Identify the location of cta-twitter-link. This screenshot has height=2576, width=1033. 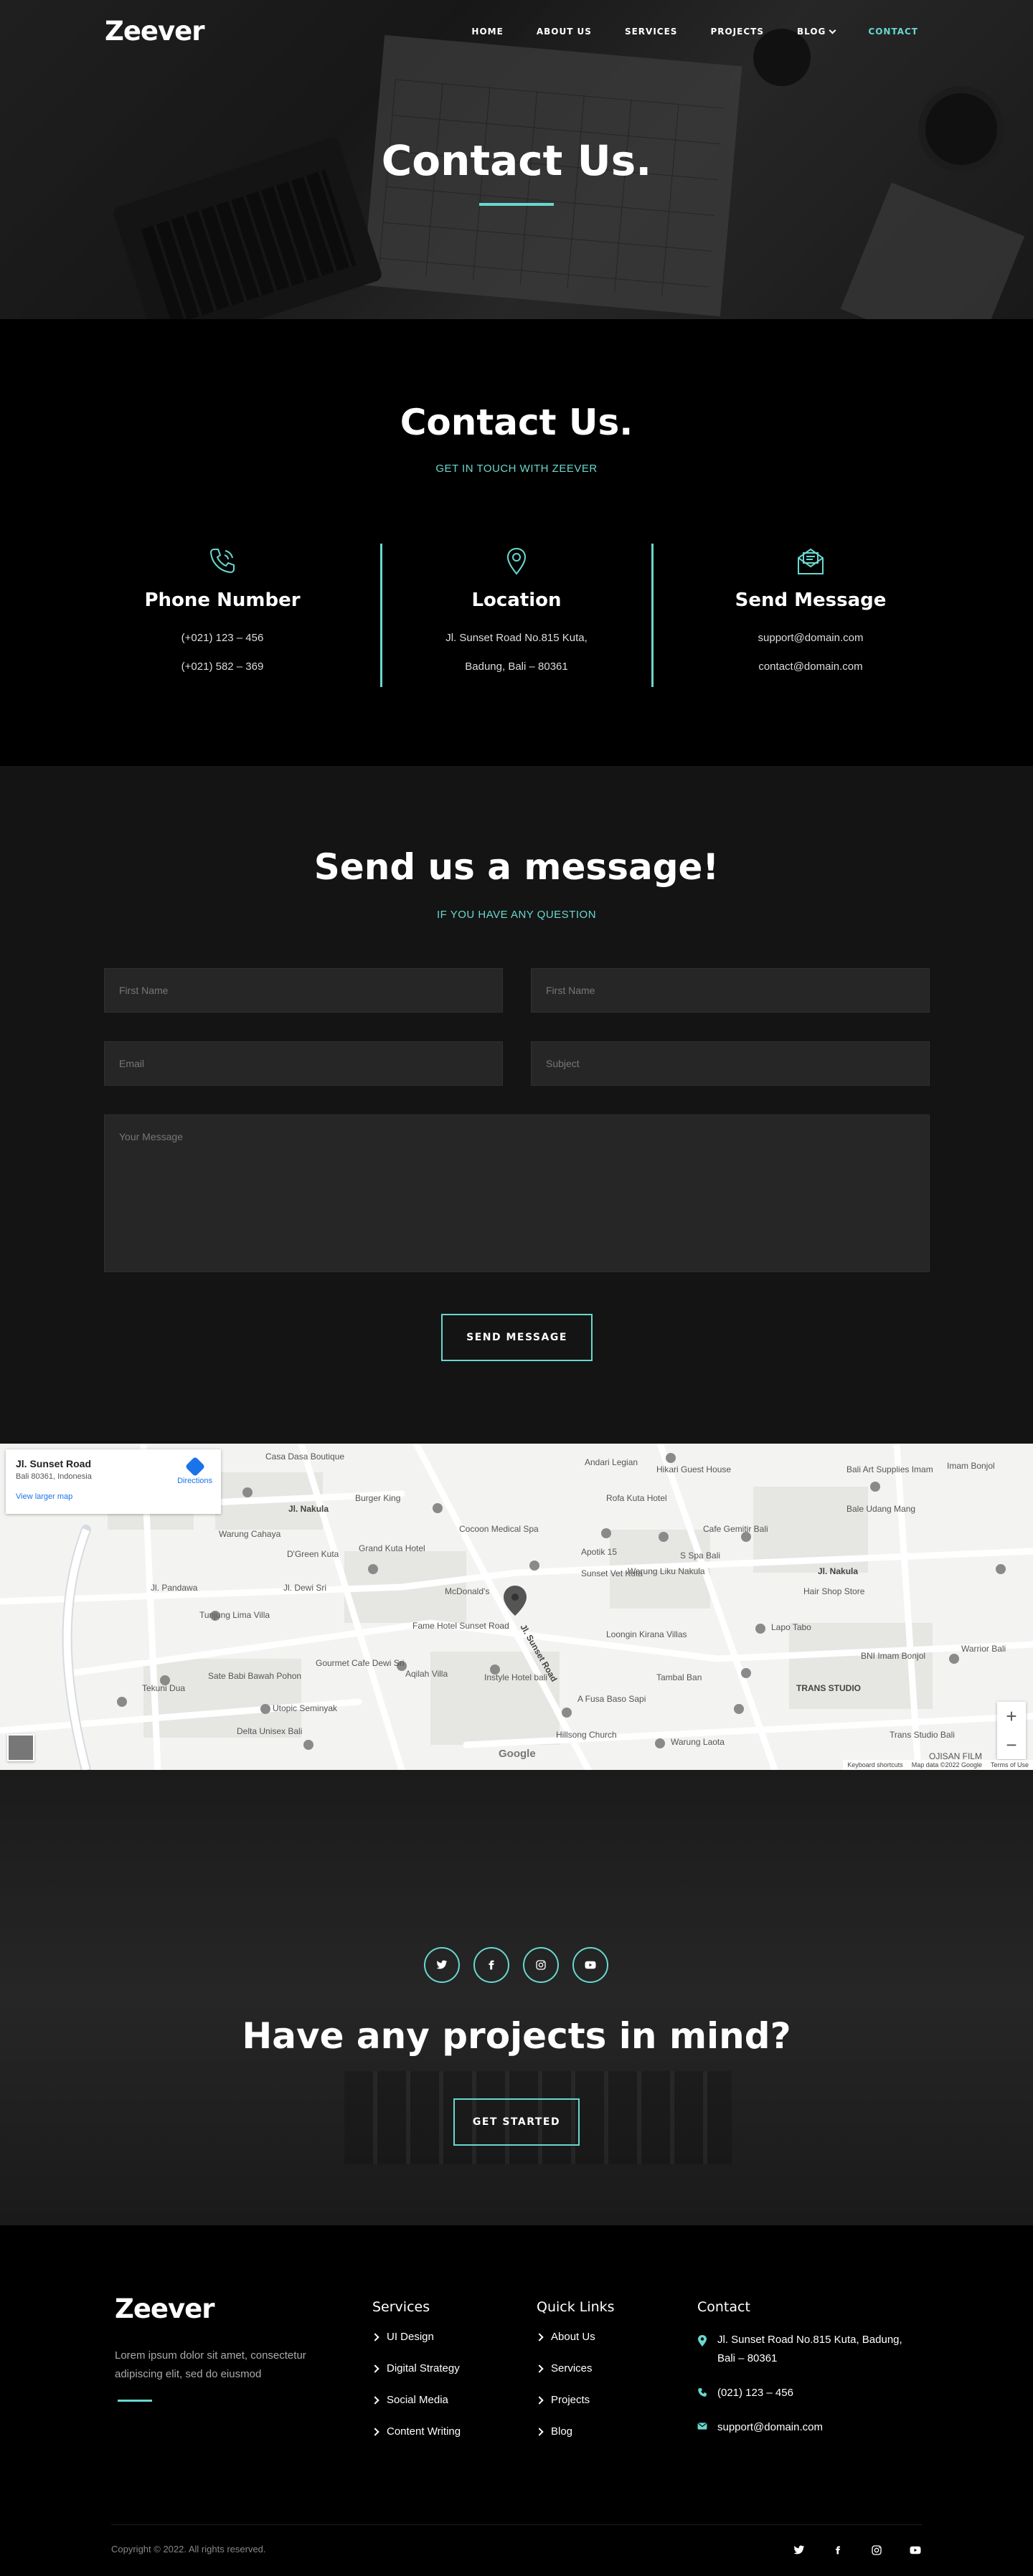
(442, 1965).